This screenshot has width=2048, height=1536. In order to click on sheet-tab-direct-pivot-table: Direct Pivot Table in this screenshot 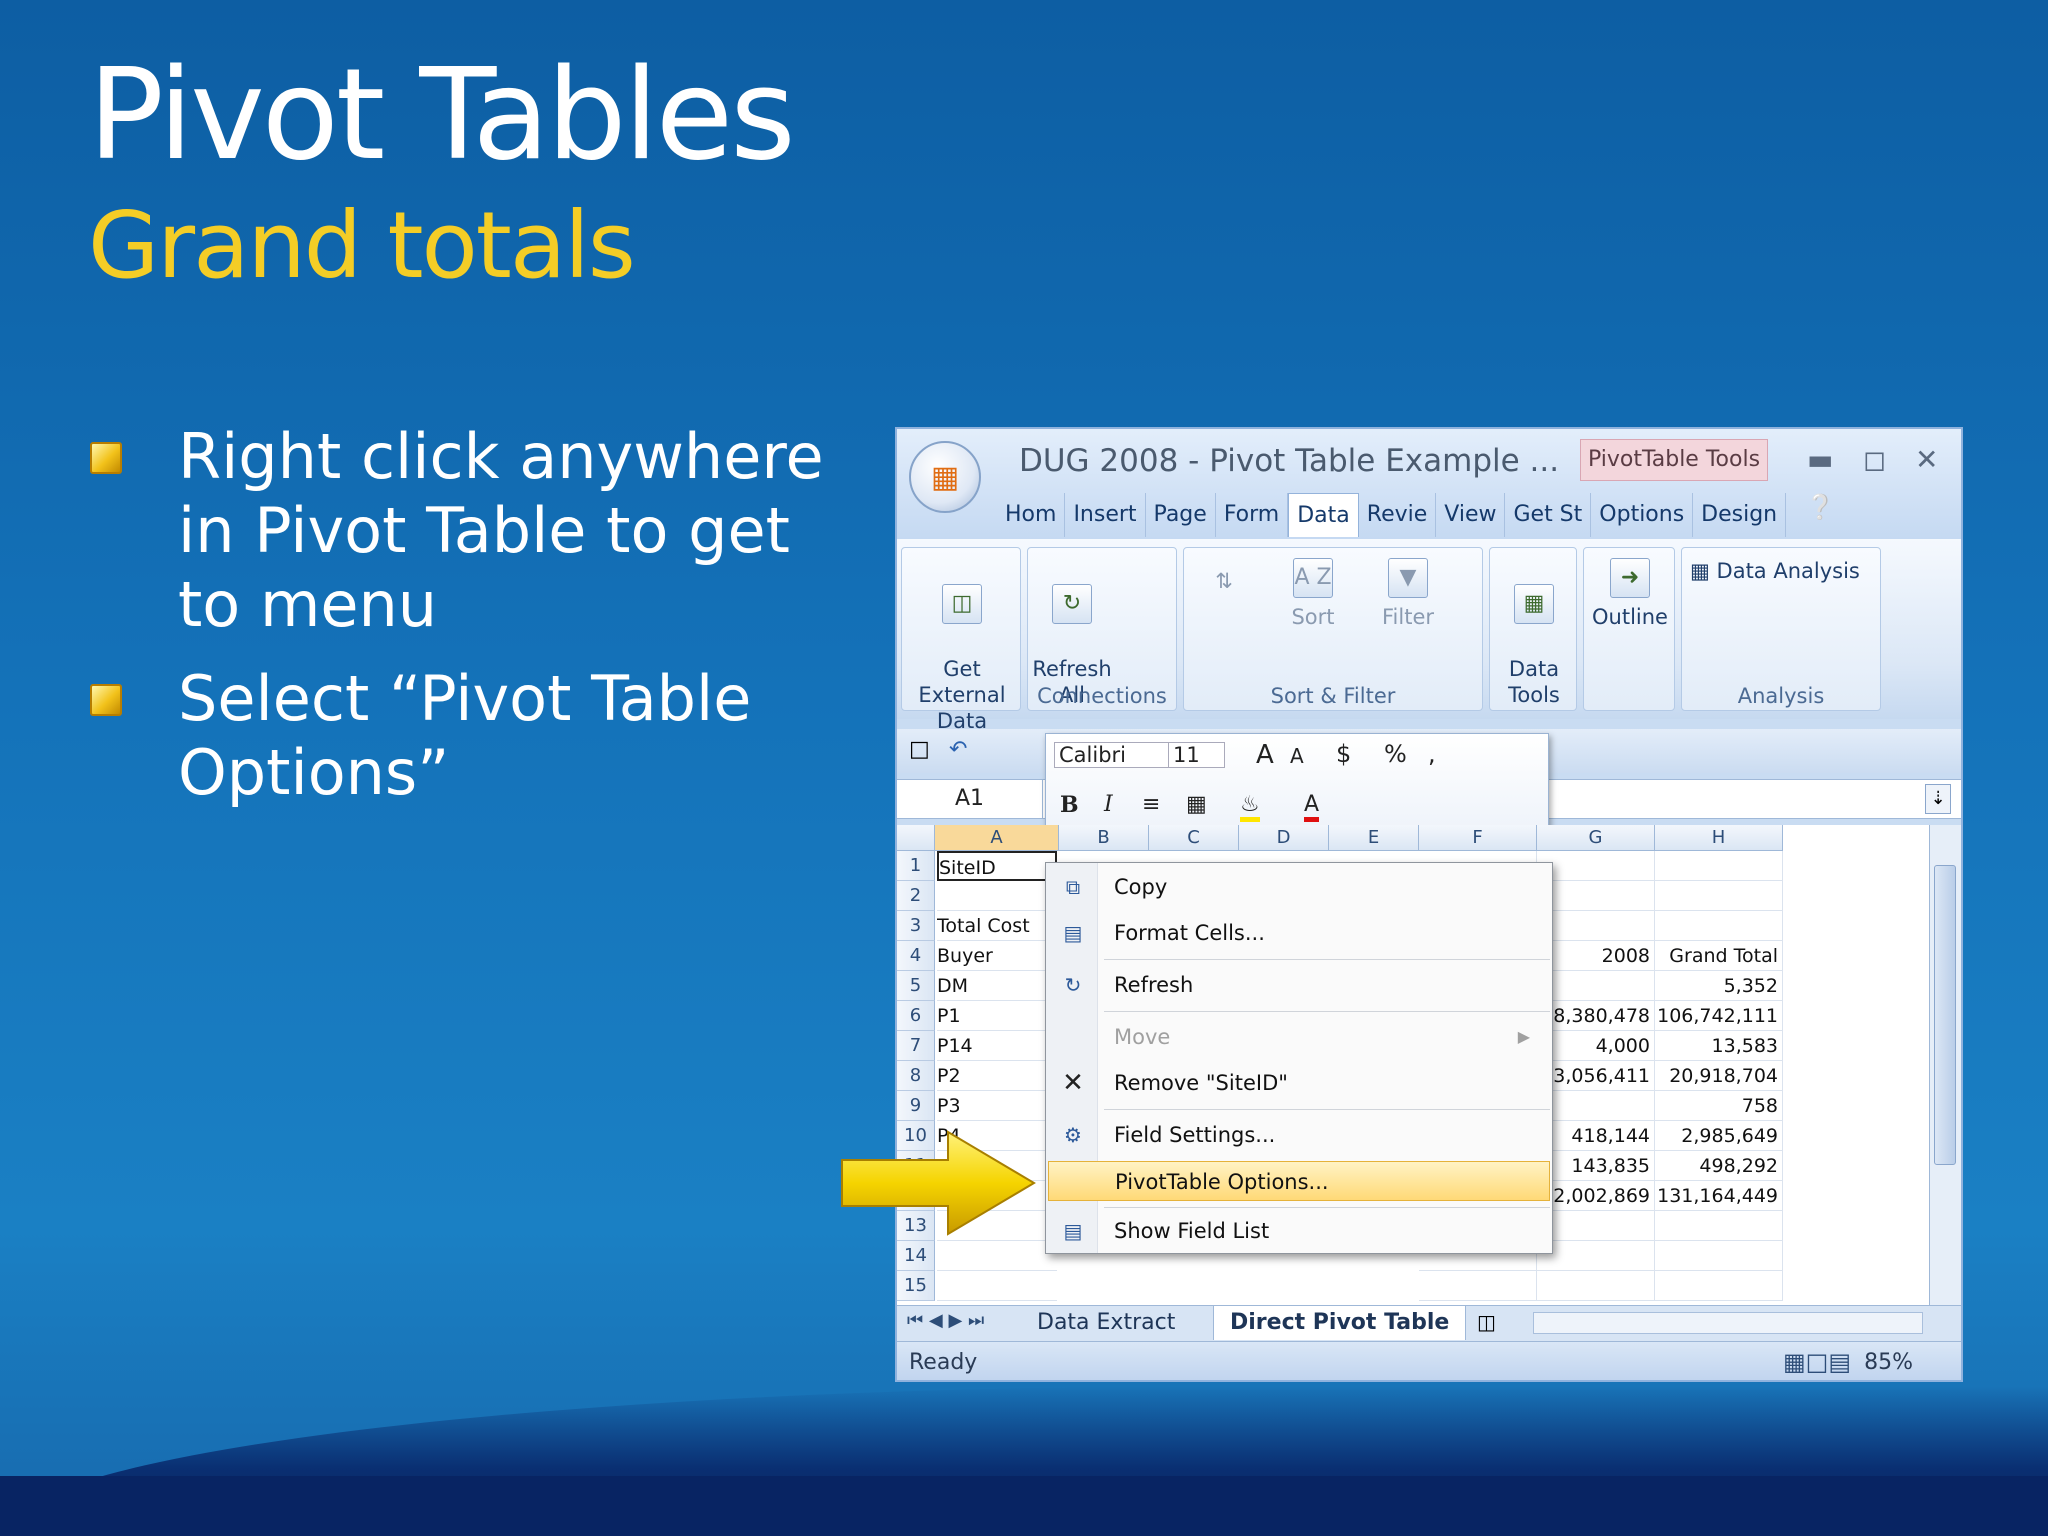, I will do `click(1340, 1323)`.